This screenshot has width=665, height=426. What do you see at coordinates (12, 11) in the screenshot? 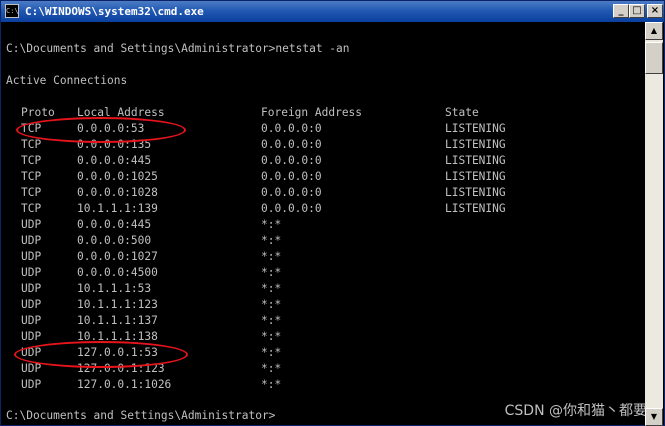
I see `cmd-icon: C:\` at bounding box center [12, 11].